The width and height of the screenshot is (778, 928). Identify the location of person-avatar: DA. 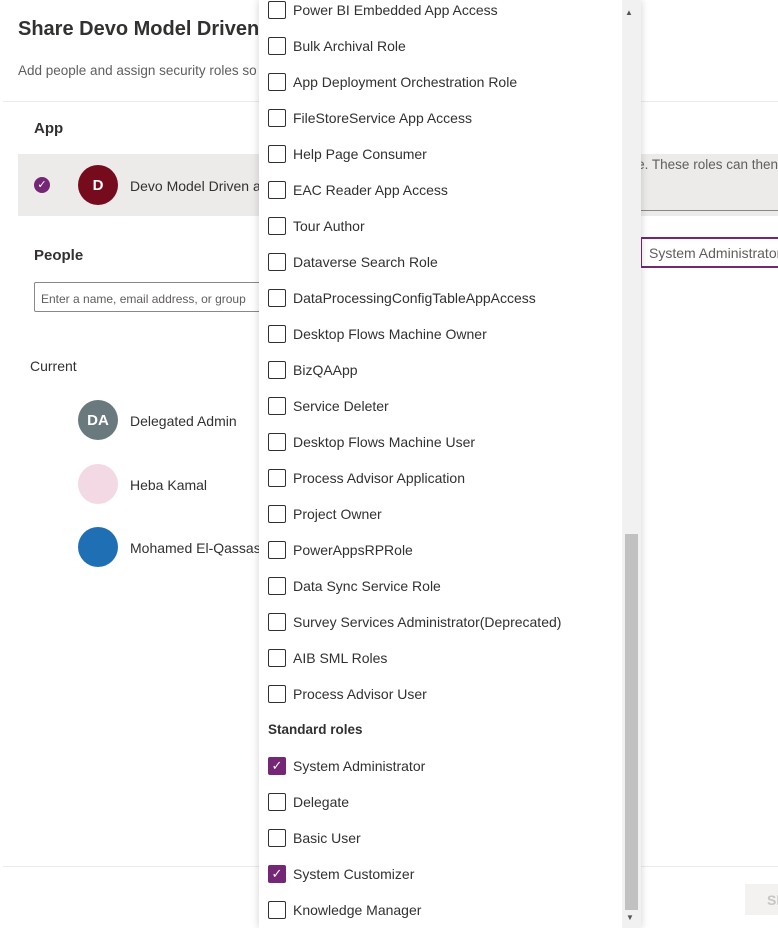
(98, 420).